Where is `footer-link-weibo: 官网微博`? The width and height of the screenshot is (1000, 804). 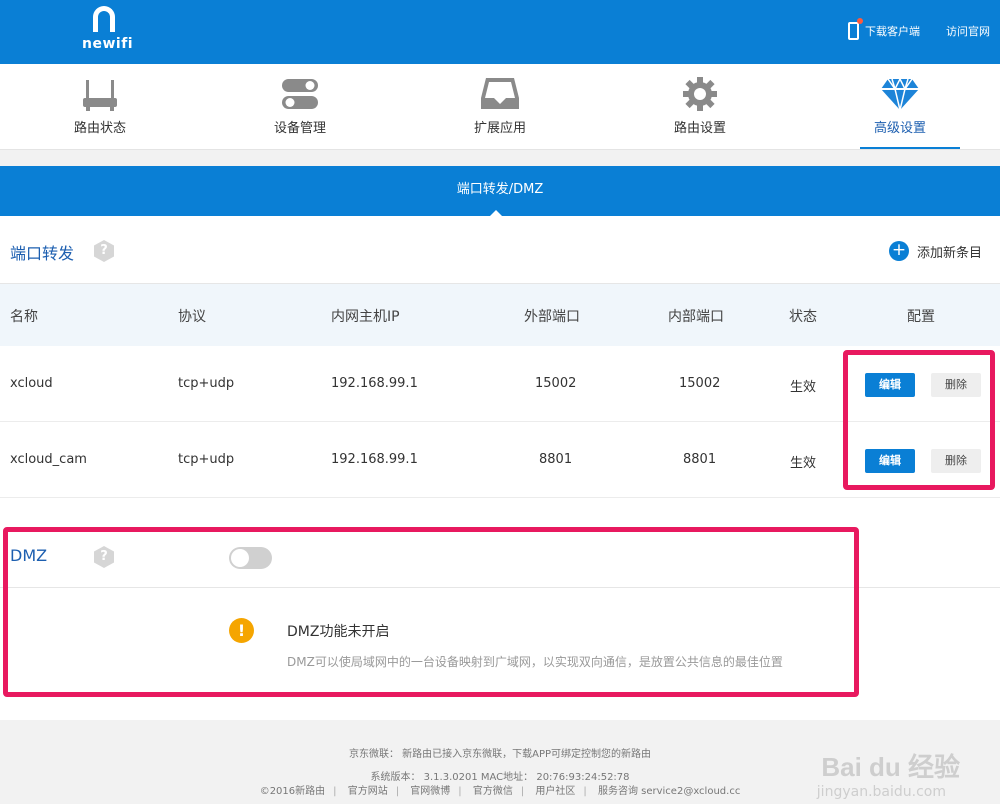
footer-link-weibo: 官网微博 is located at coordinates (430, 791).